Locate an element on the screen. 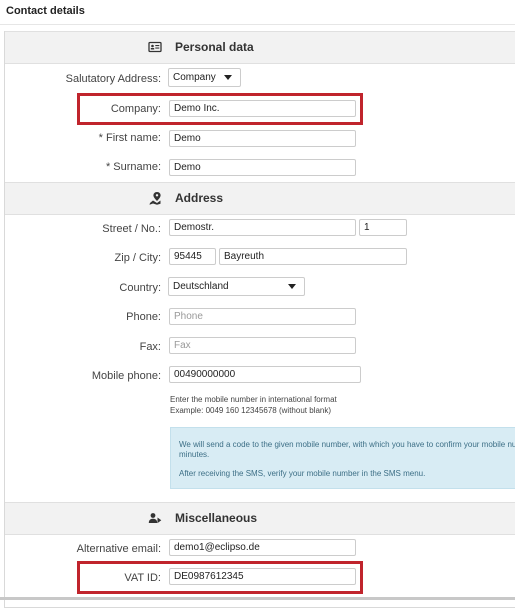 Image resolution: width=515 pixels, height=608 pixels. country-select: Deutschland is located at coordinates (236, 286).